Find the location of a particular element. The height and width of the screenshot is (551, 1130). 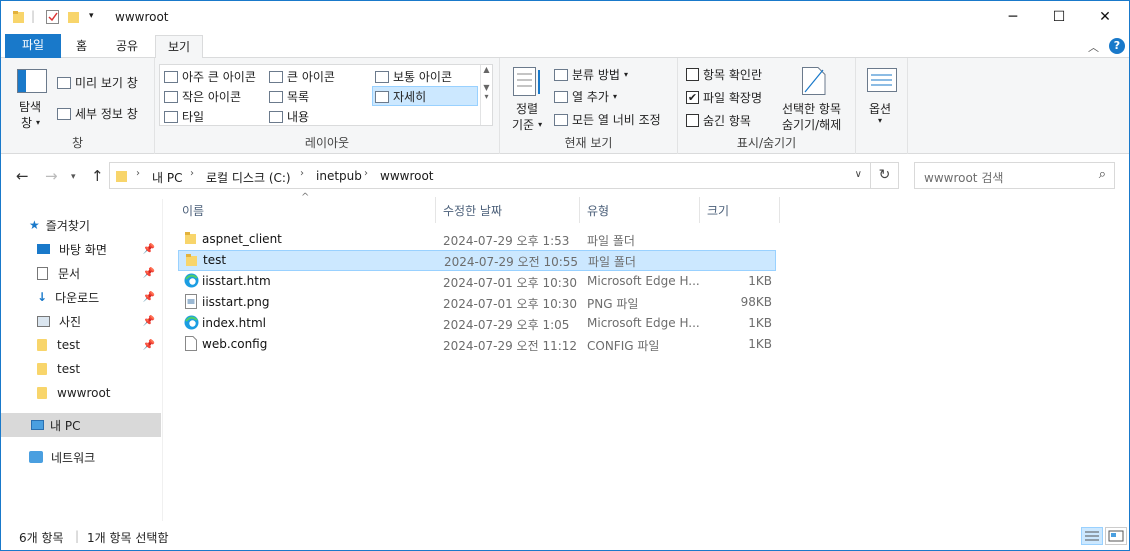

tab-home: 홈 is located at coordinates (81, 46).